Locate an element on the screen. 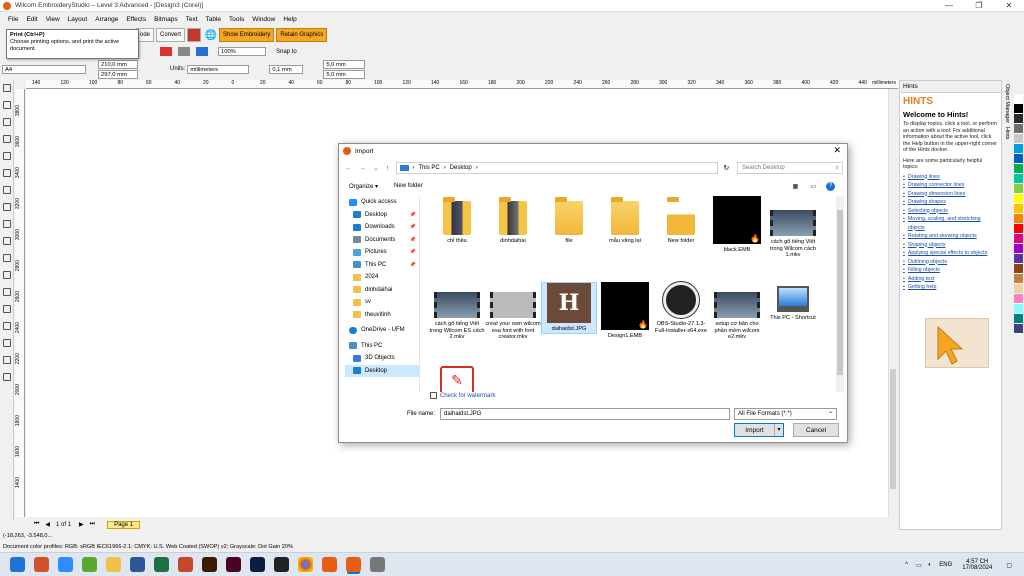 The image size is (1024, 576). nav-folder-2024: 2024 is located at coordinates (382, 277).